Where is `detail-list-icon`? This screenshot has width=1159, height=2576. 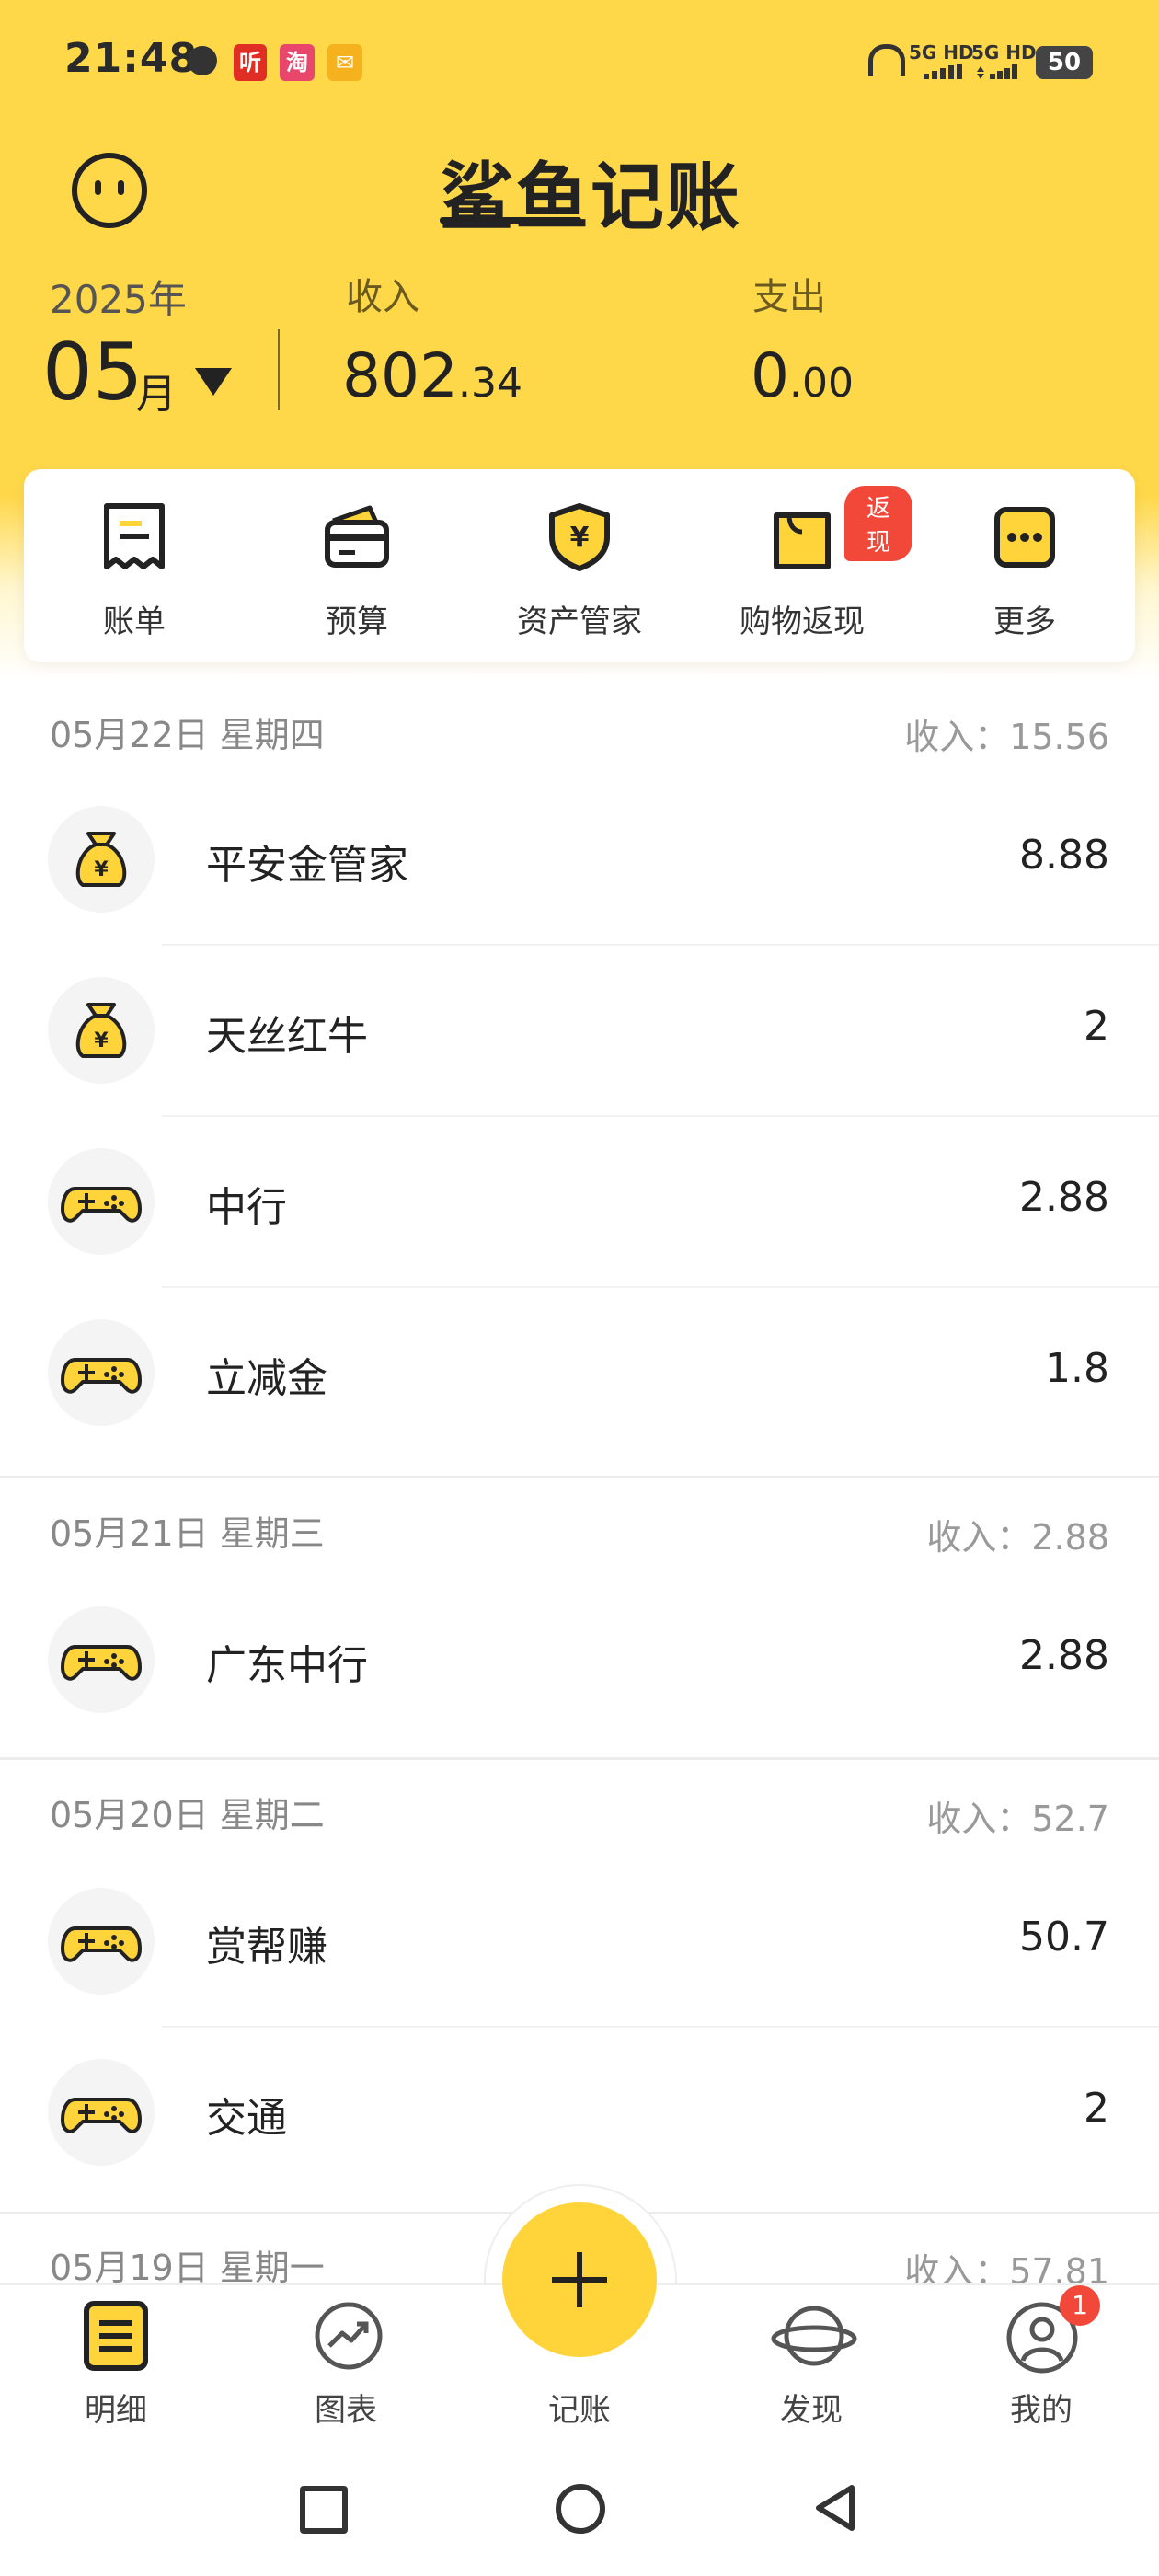
detail-list-icon is located at coordinates (116, 2336).